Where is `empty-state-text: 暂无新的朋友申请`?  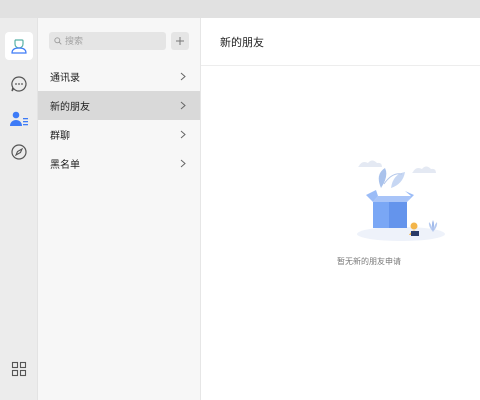
empty-state-text: 暂无新的朋友申请 is located at coordinates (369, 261).